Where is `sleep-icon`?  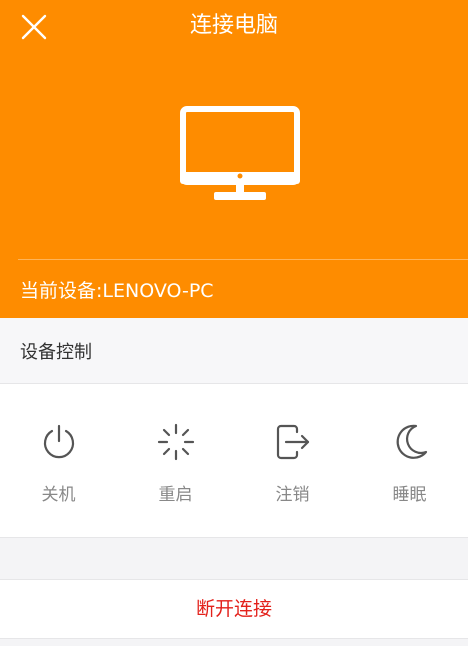 sleep-icon is located at coordinates (411, 441).